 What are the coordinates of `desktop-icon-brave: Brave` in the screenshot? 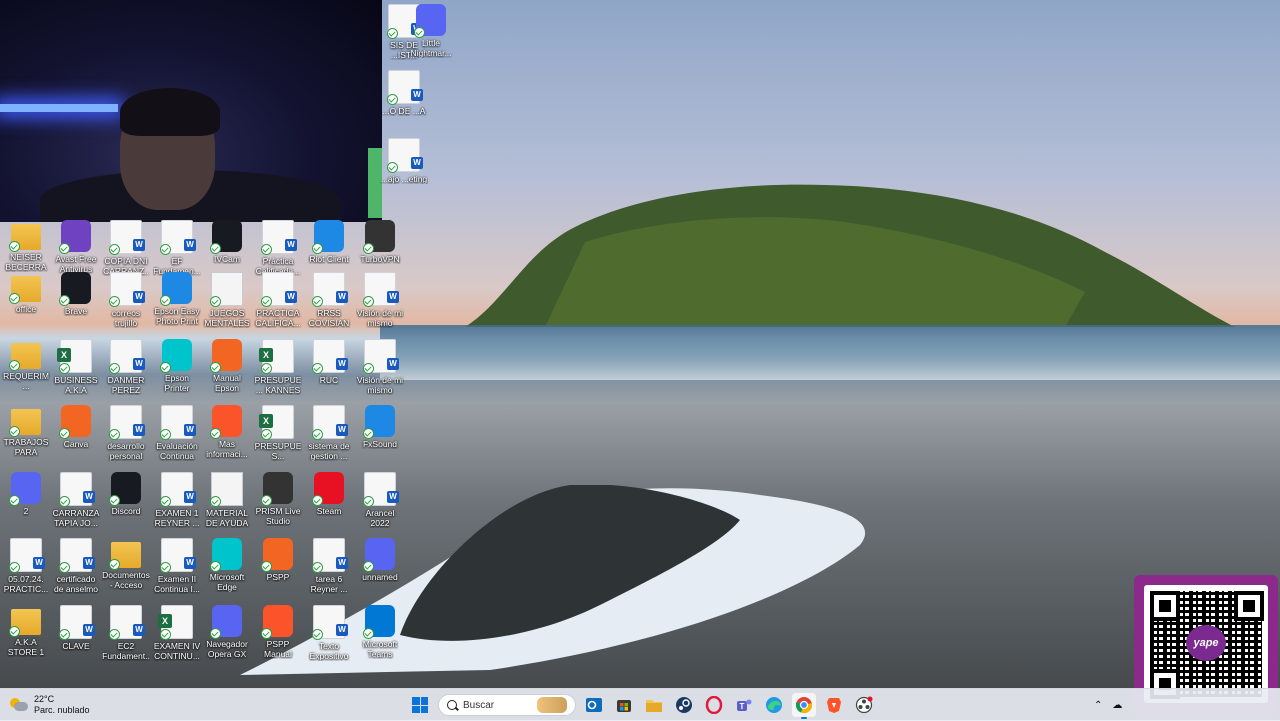 It's located at (76, 294).